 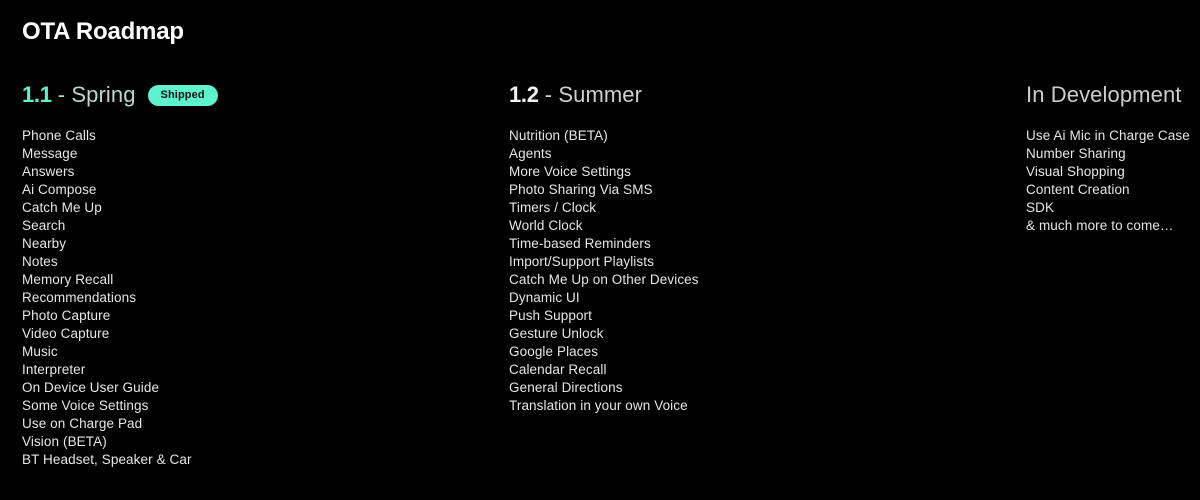 What do you see at coordinates (40, 261) in the screenshot?
I see `list-item: Notes` at bounding box center [40, 261].